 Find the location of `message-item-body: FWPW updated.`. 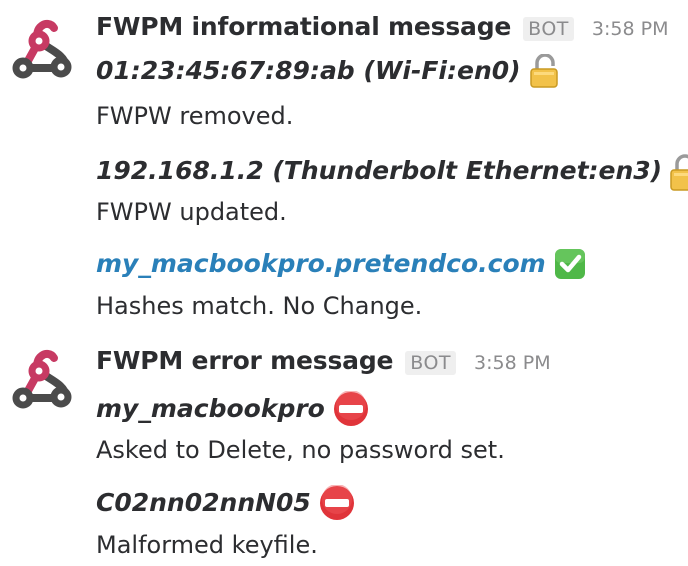

message-item-body: FWPW updated. is located at coordinates (191, 212).